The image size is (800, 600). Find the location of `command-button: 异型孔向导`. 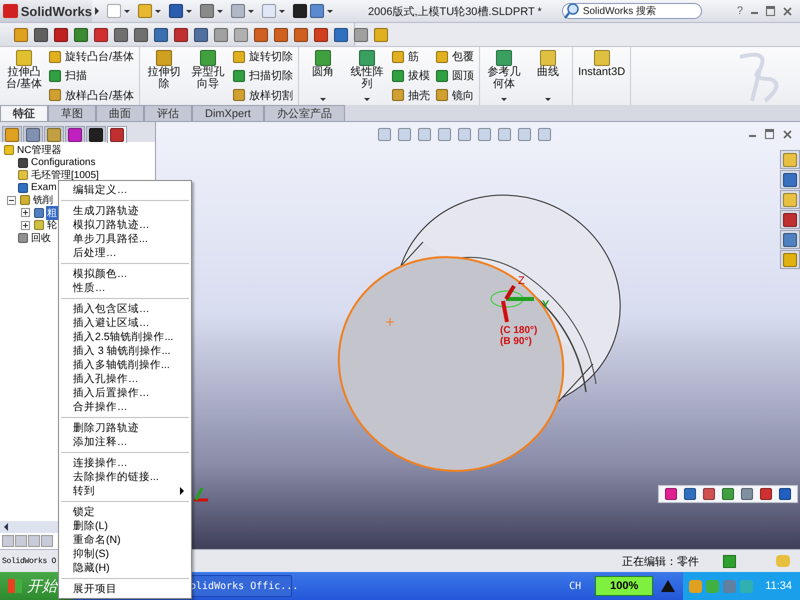

command-button: 异型孔向导 is located at coordinates (208, 76).